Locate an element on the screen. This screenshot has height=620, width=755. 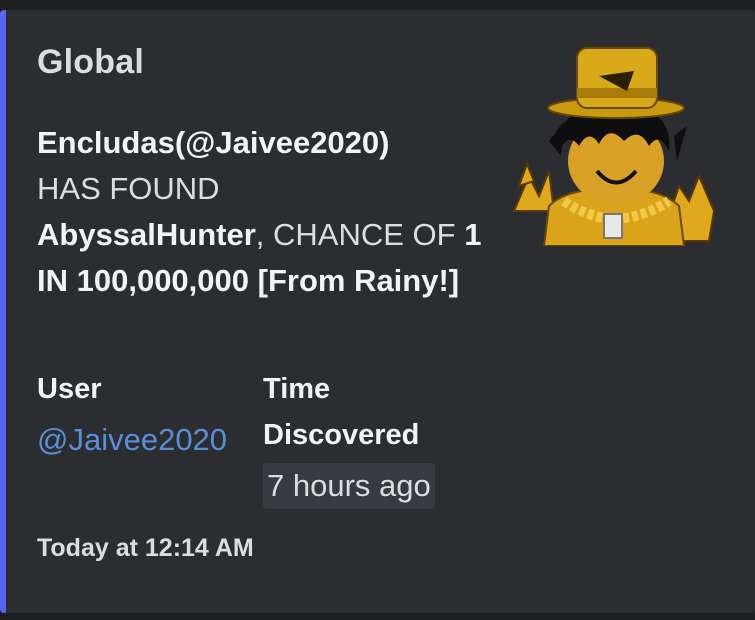
found-item: AbyssalHunter is located at coordinates (146, 234).